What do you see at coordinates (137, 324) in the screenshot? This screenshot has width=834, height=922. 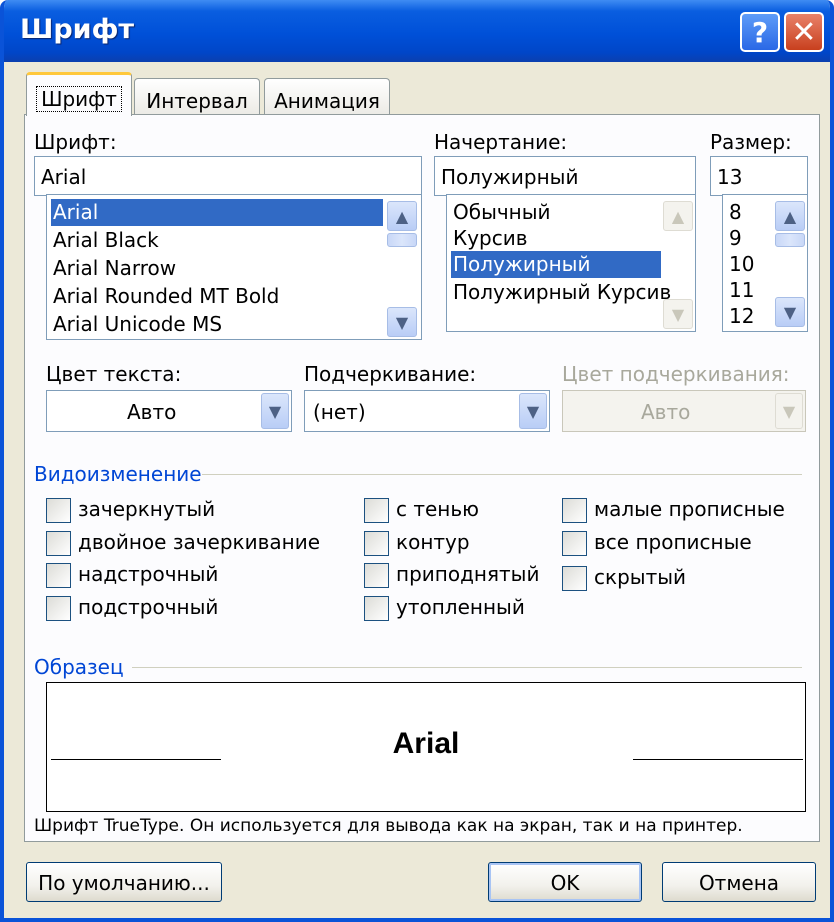 I see `list-item: Arial Unicode MS` at bounding box center [137, 324].